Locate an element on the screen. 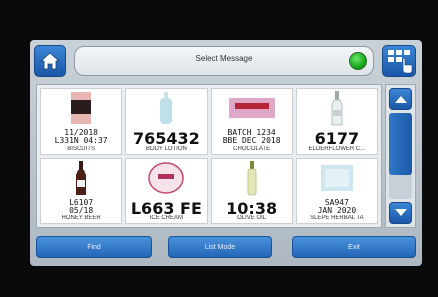  page-title: Select Message is located at coordinates (224, 58).